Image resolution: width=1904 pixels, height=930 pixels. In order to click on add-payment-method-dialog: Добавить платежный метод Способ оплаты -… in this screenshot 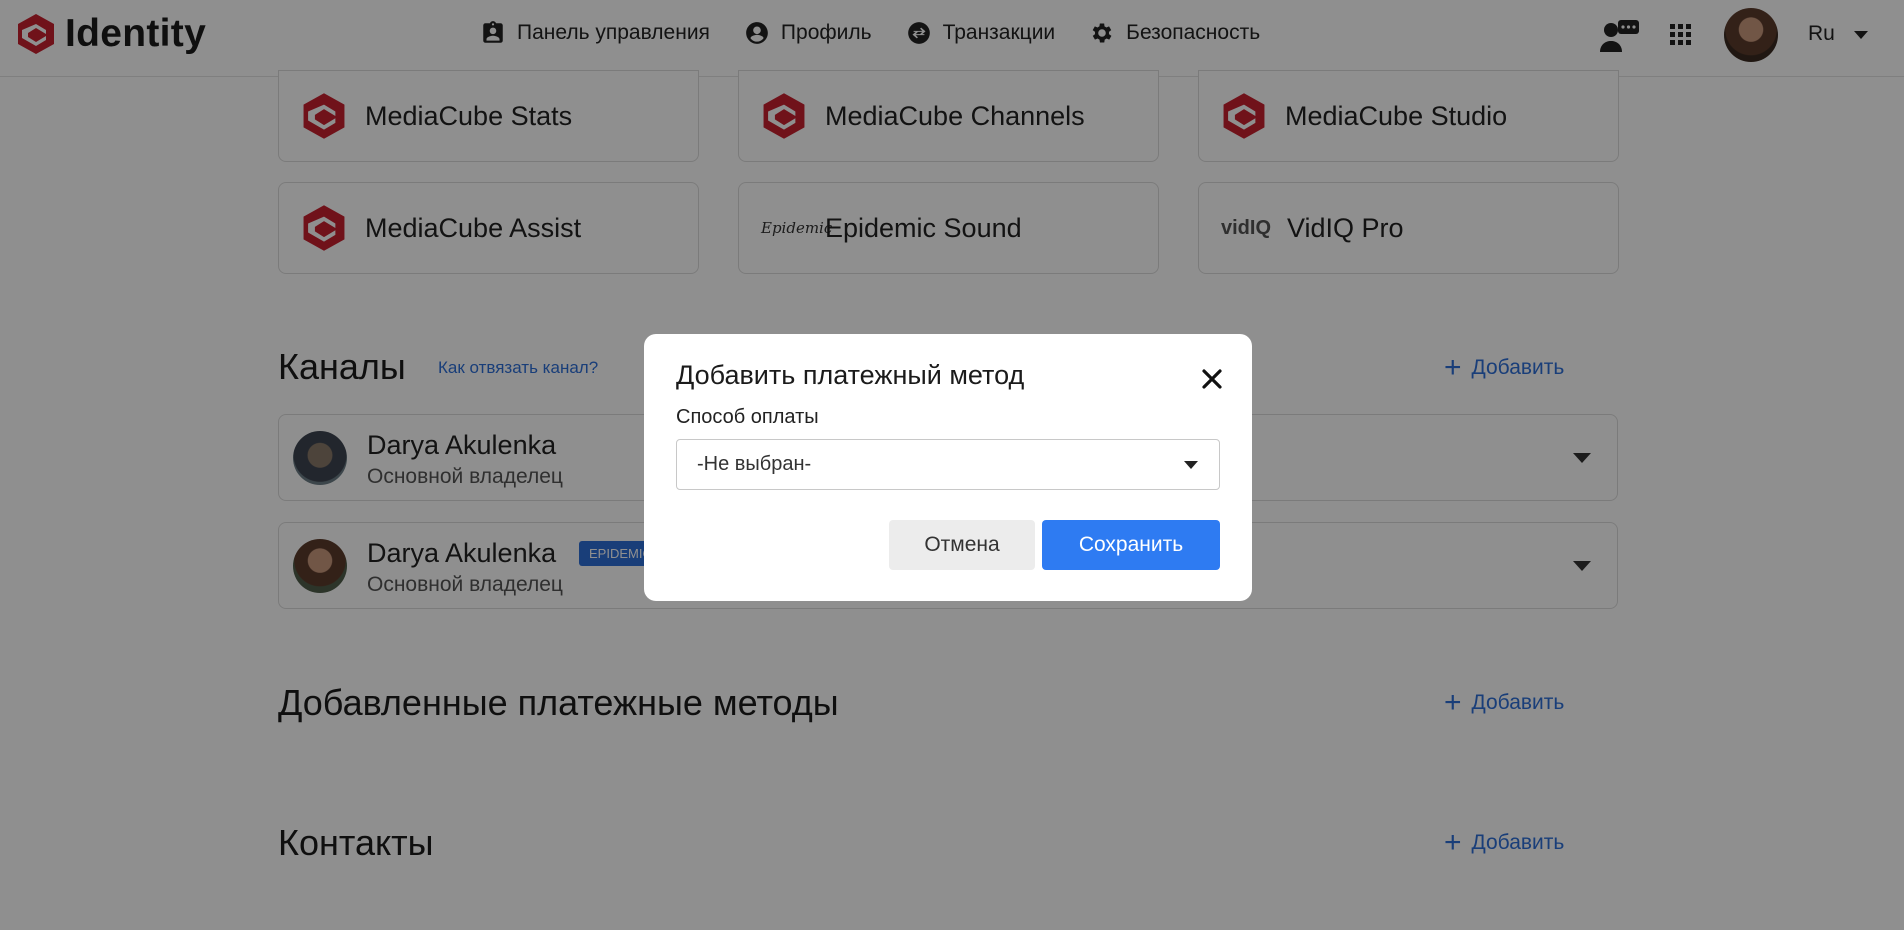, I will do `click(948, 467)`.